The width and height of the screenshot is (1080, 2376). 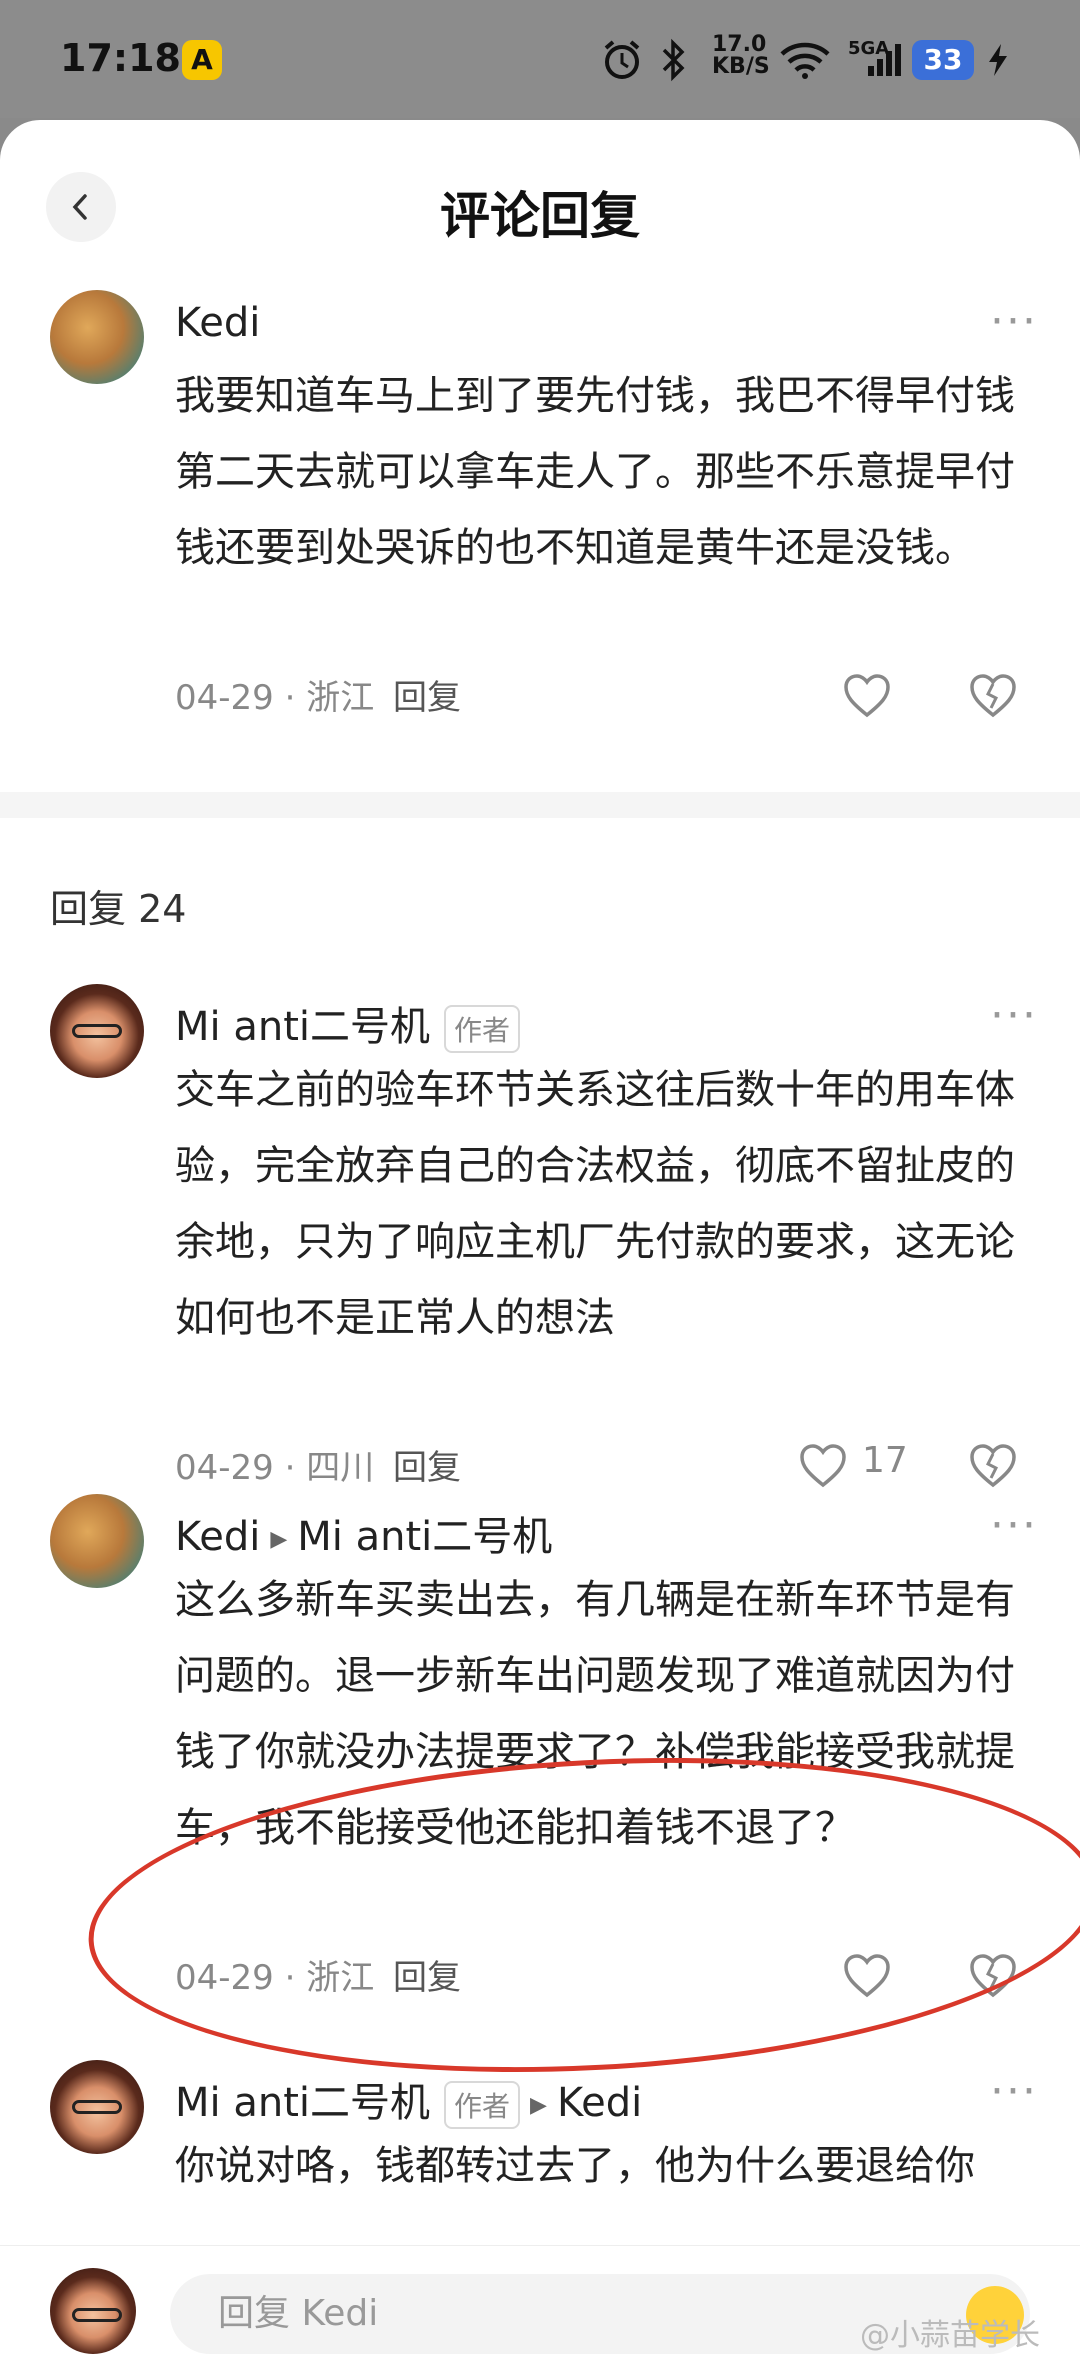 What do you see at coordinates (943, 60) in the screenshot?
I see `battery-indicator: 33` at bounding box center [943, 60].